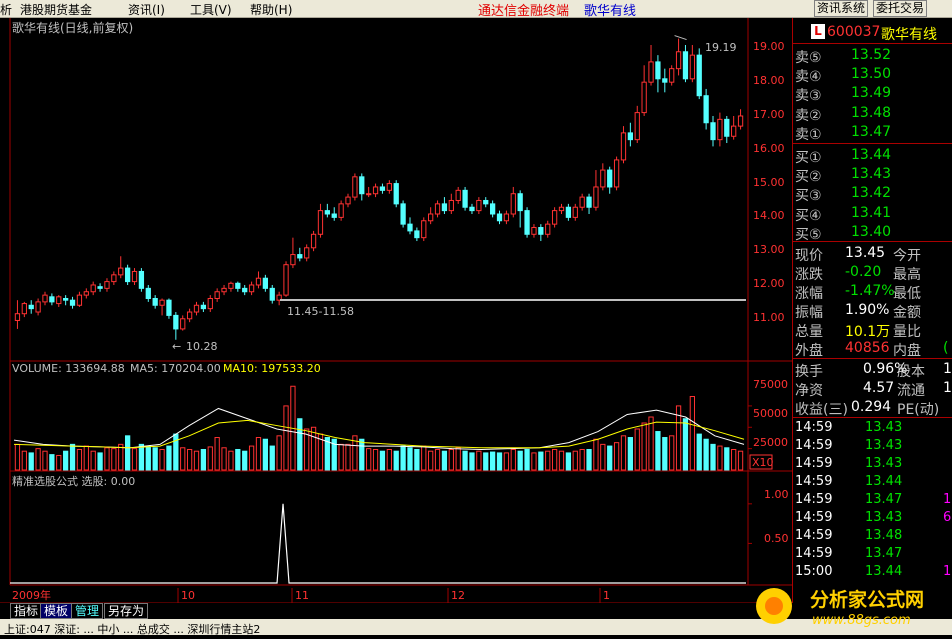 This screenshot has width=952, height=639. What do you see at coordinates (871, 55) in the screenshot?
I see `sell-price: 13.52` at bounding box center [871, 55].